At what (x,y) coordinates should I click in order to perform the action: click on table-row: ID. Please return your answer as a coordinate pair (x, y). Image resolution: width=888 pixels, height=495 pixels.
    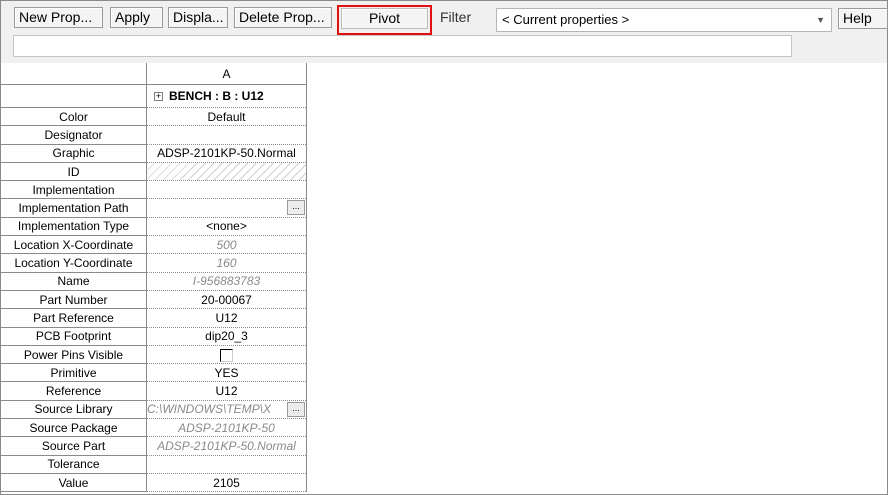
    Looking at the image, I should click on (154, 172).